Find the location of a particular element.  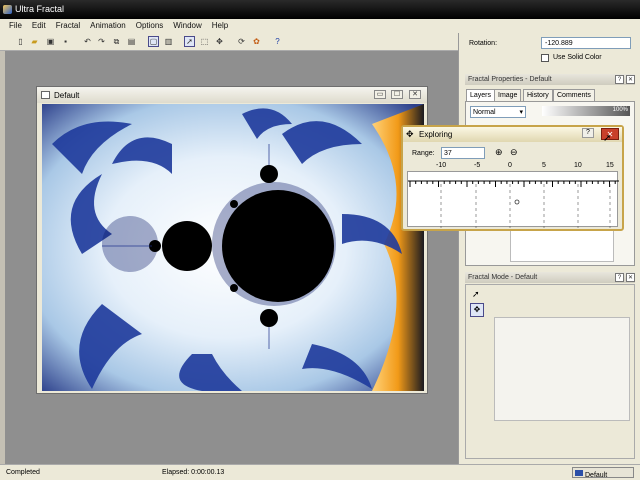

minimize-button: ▭ is located at coordinates (380, 94).